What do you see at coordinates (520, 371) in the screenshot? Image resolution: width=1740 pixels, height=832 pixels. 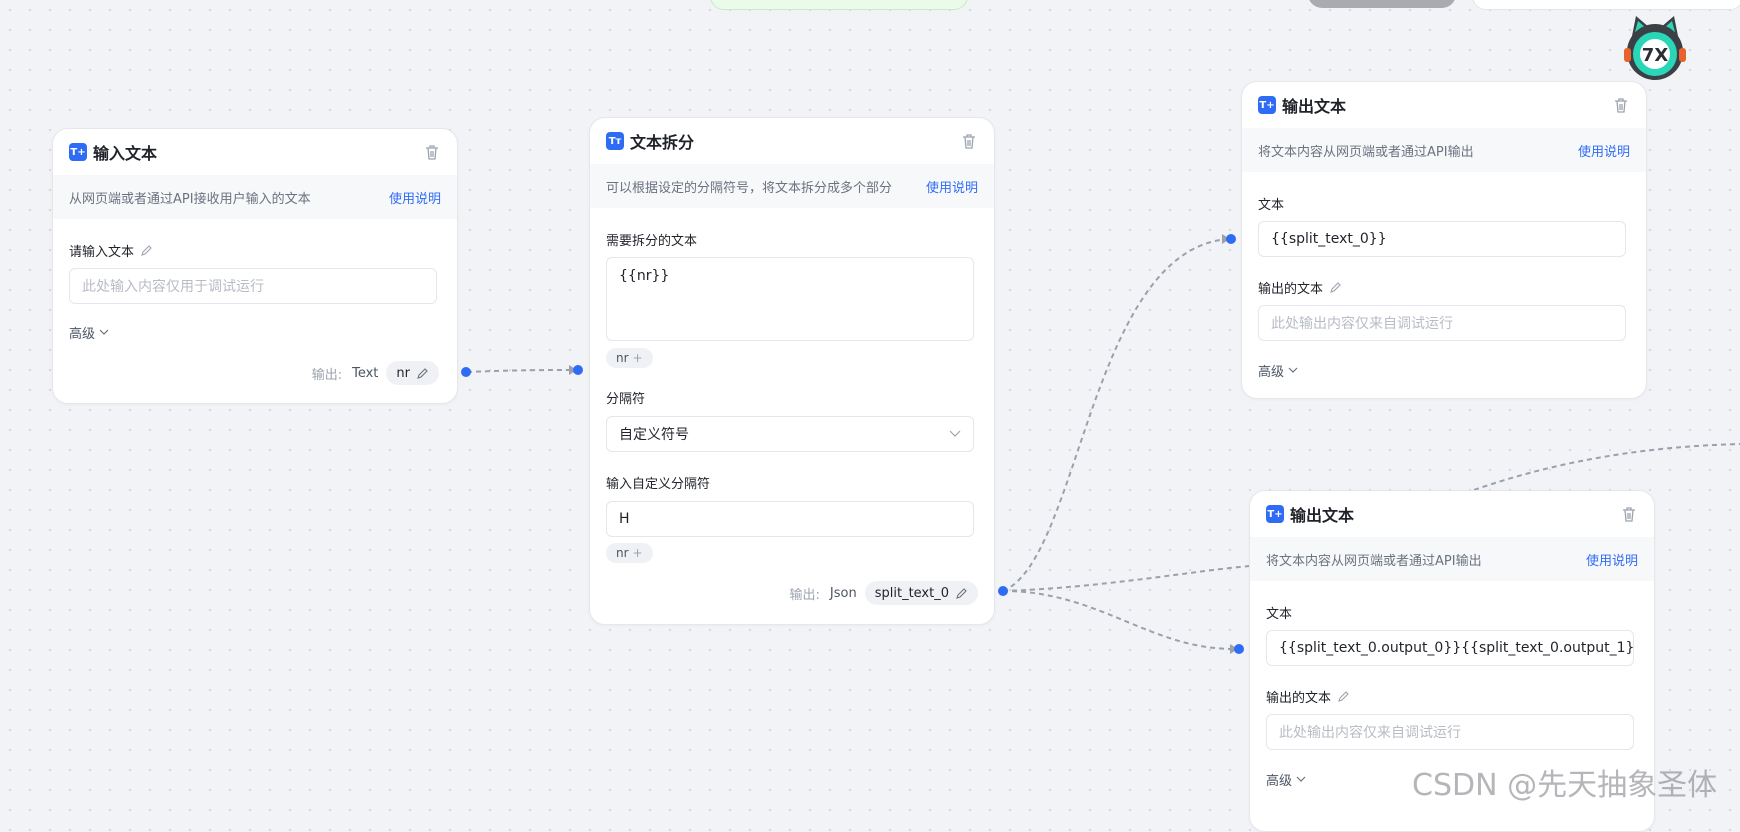 I see `edge-input-to-split` at bounding box center [520, 371].